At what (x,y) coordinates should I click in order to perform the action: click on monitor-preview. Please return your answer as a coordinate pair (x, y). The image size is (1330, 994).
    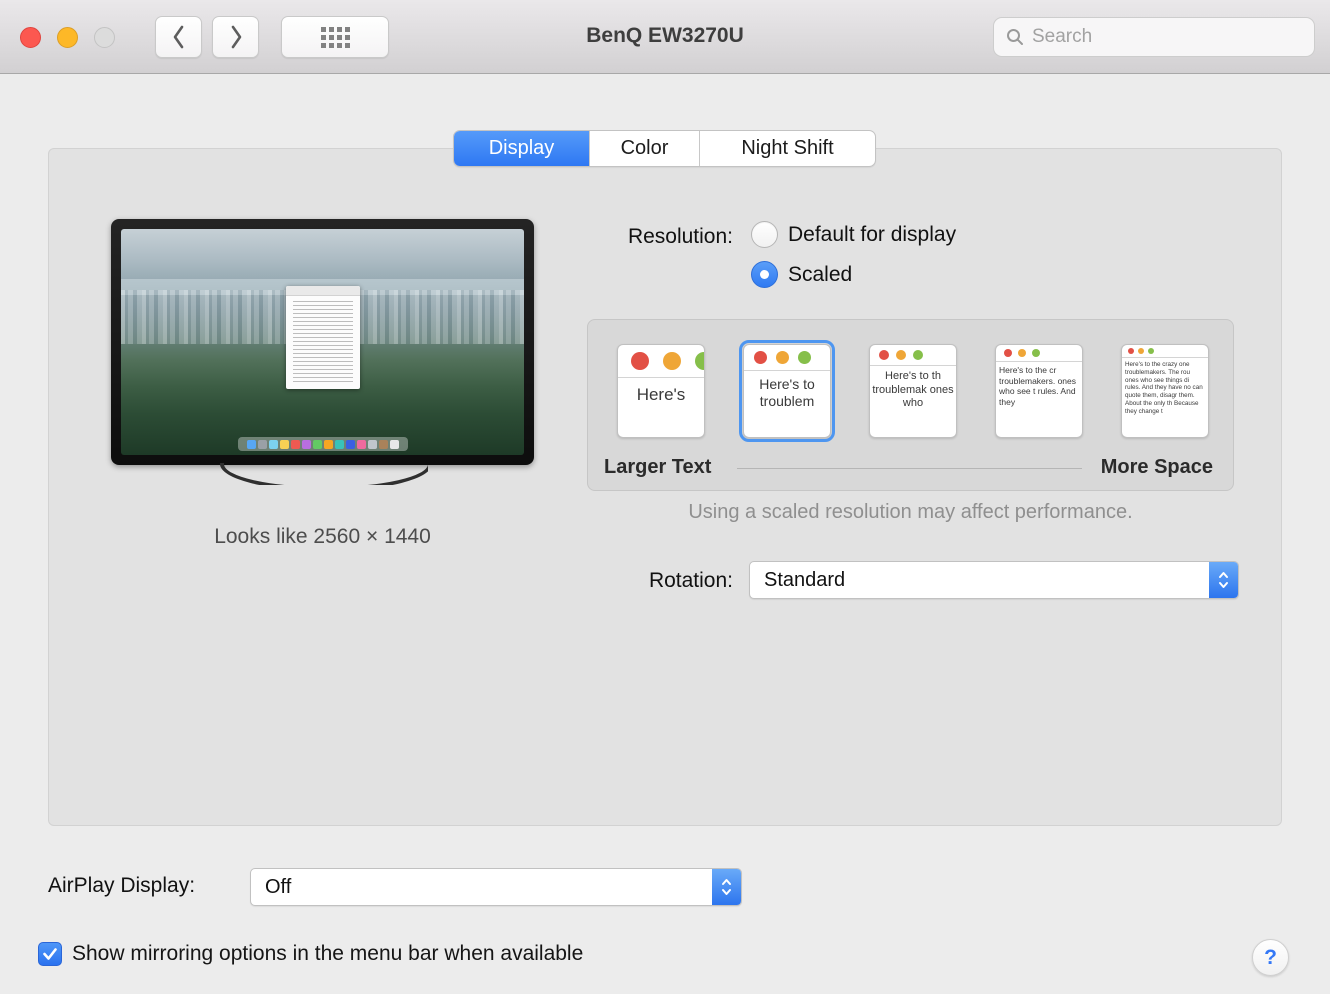
    Looking at the image, I should click on (322, 352).